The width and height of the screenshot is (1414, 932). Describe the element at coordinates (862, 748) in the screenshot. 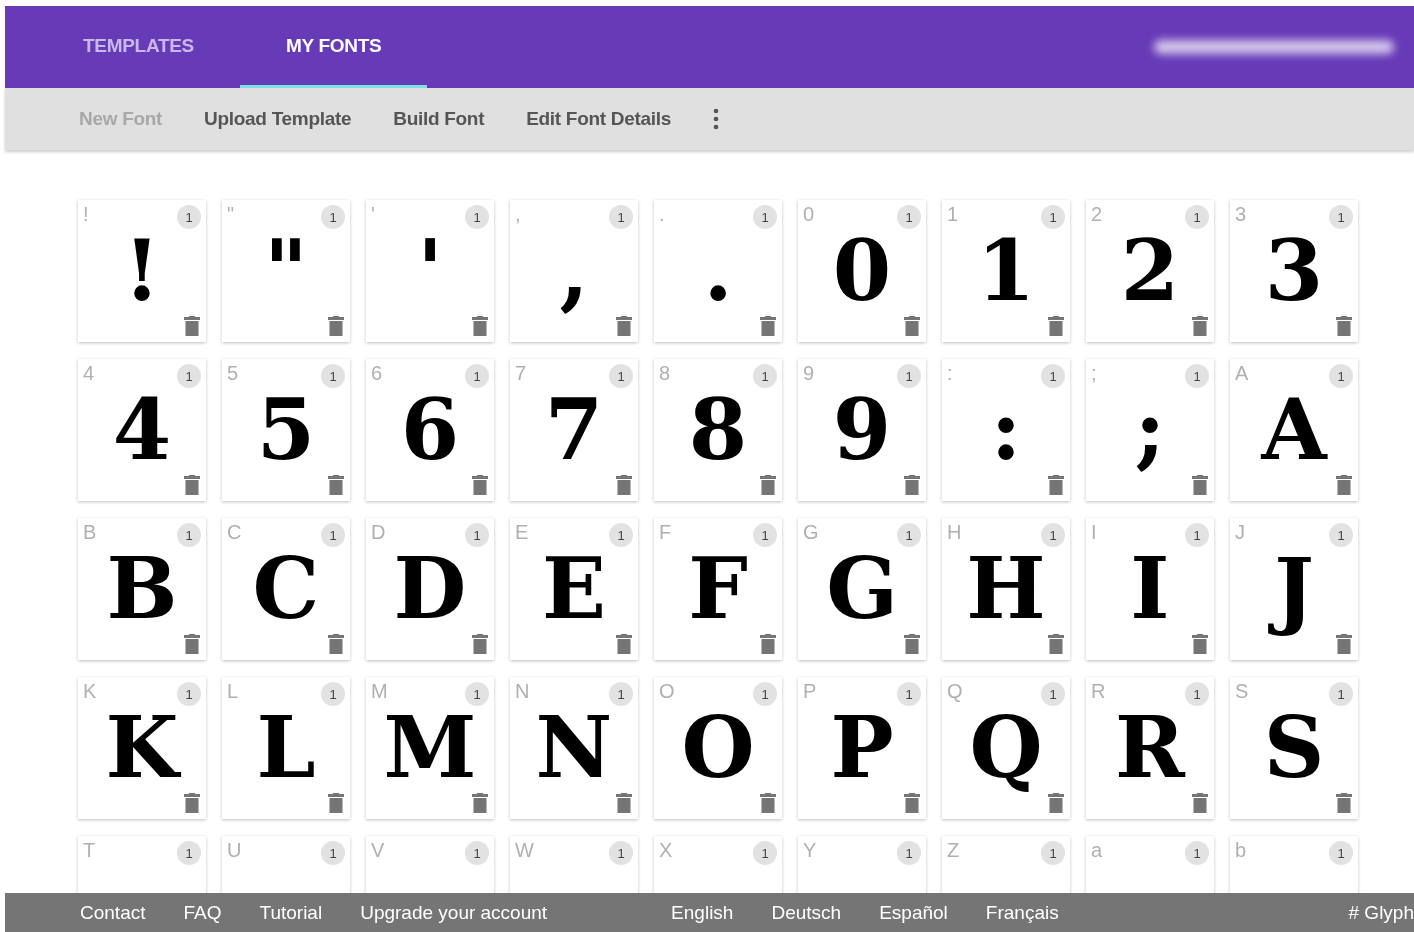

I see `glyph-card: P 1 P` at that location.